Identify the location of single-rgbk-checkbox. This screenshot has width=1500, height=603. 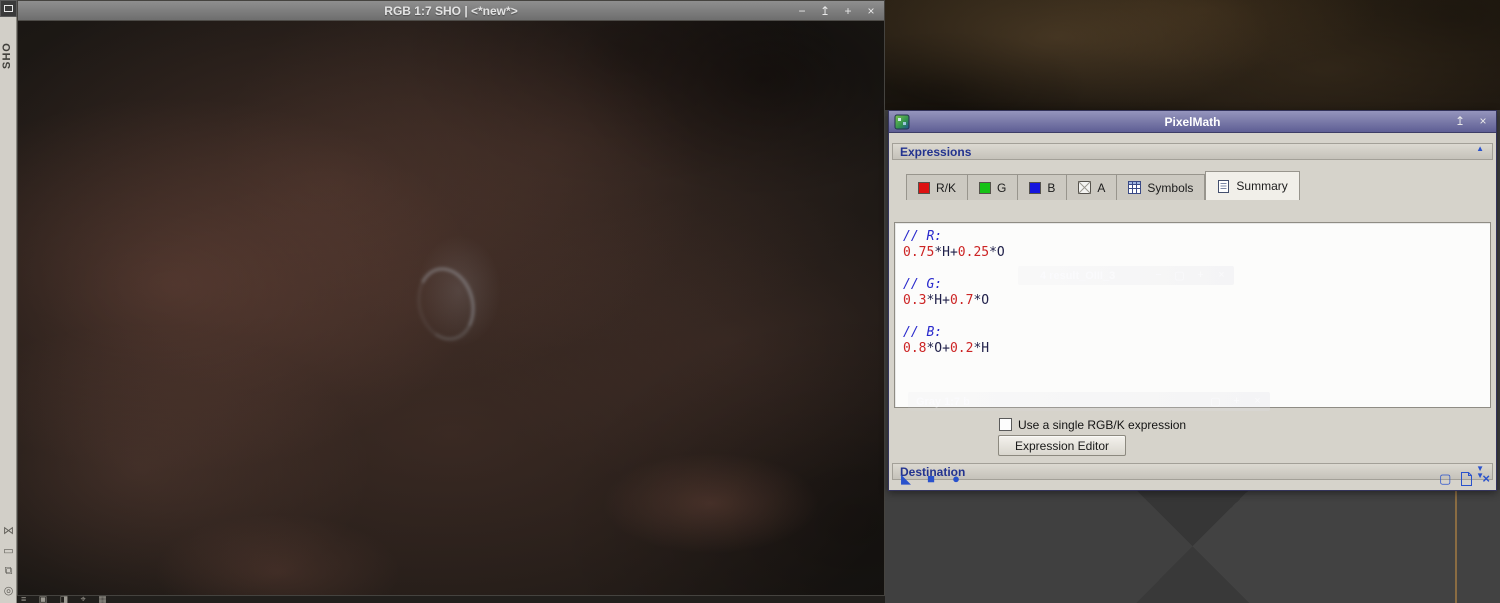
(1005, 424).